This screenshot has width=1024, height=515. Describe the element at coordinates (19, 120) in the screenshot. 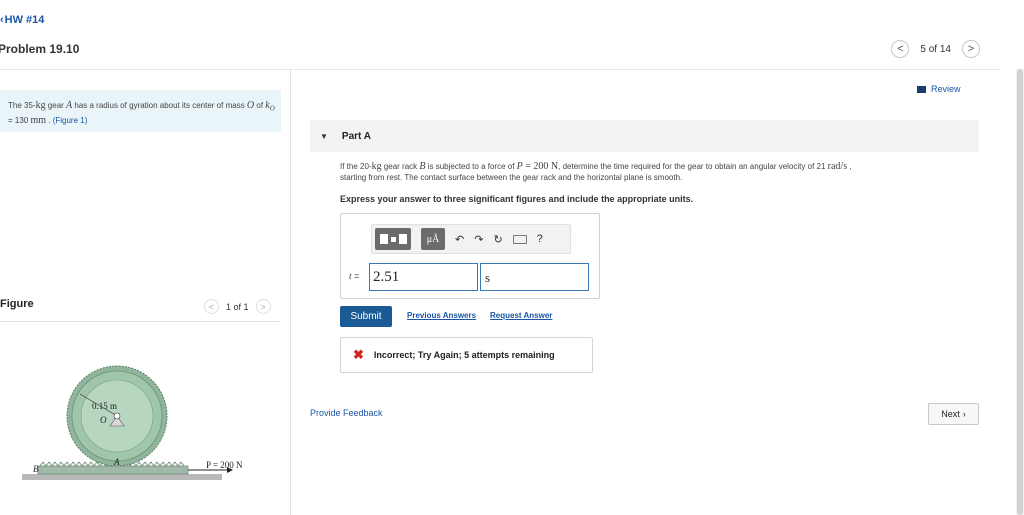

I see `k-value: = 130` at that location.